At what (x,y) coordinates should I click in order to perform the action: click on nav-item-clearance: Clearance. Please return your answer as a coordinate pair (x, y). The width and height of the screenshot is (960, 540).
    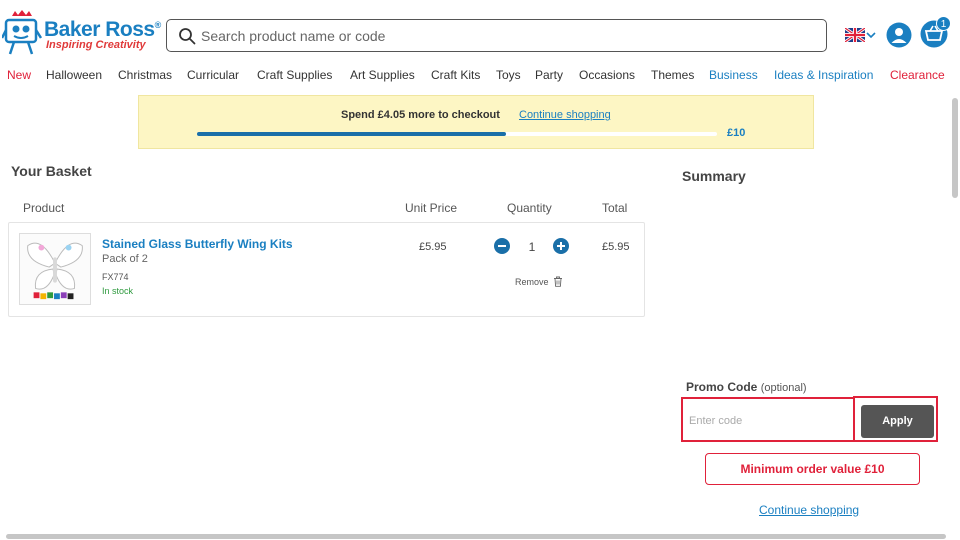
    Looking at the image, I should click on (917, 75).